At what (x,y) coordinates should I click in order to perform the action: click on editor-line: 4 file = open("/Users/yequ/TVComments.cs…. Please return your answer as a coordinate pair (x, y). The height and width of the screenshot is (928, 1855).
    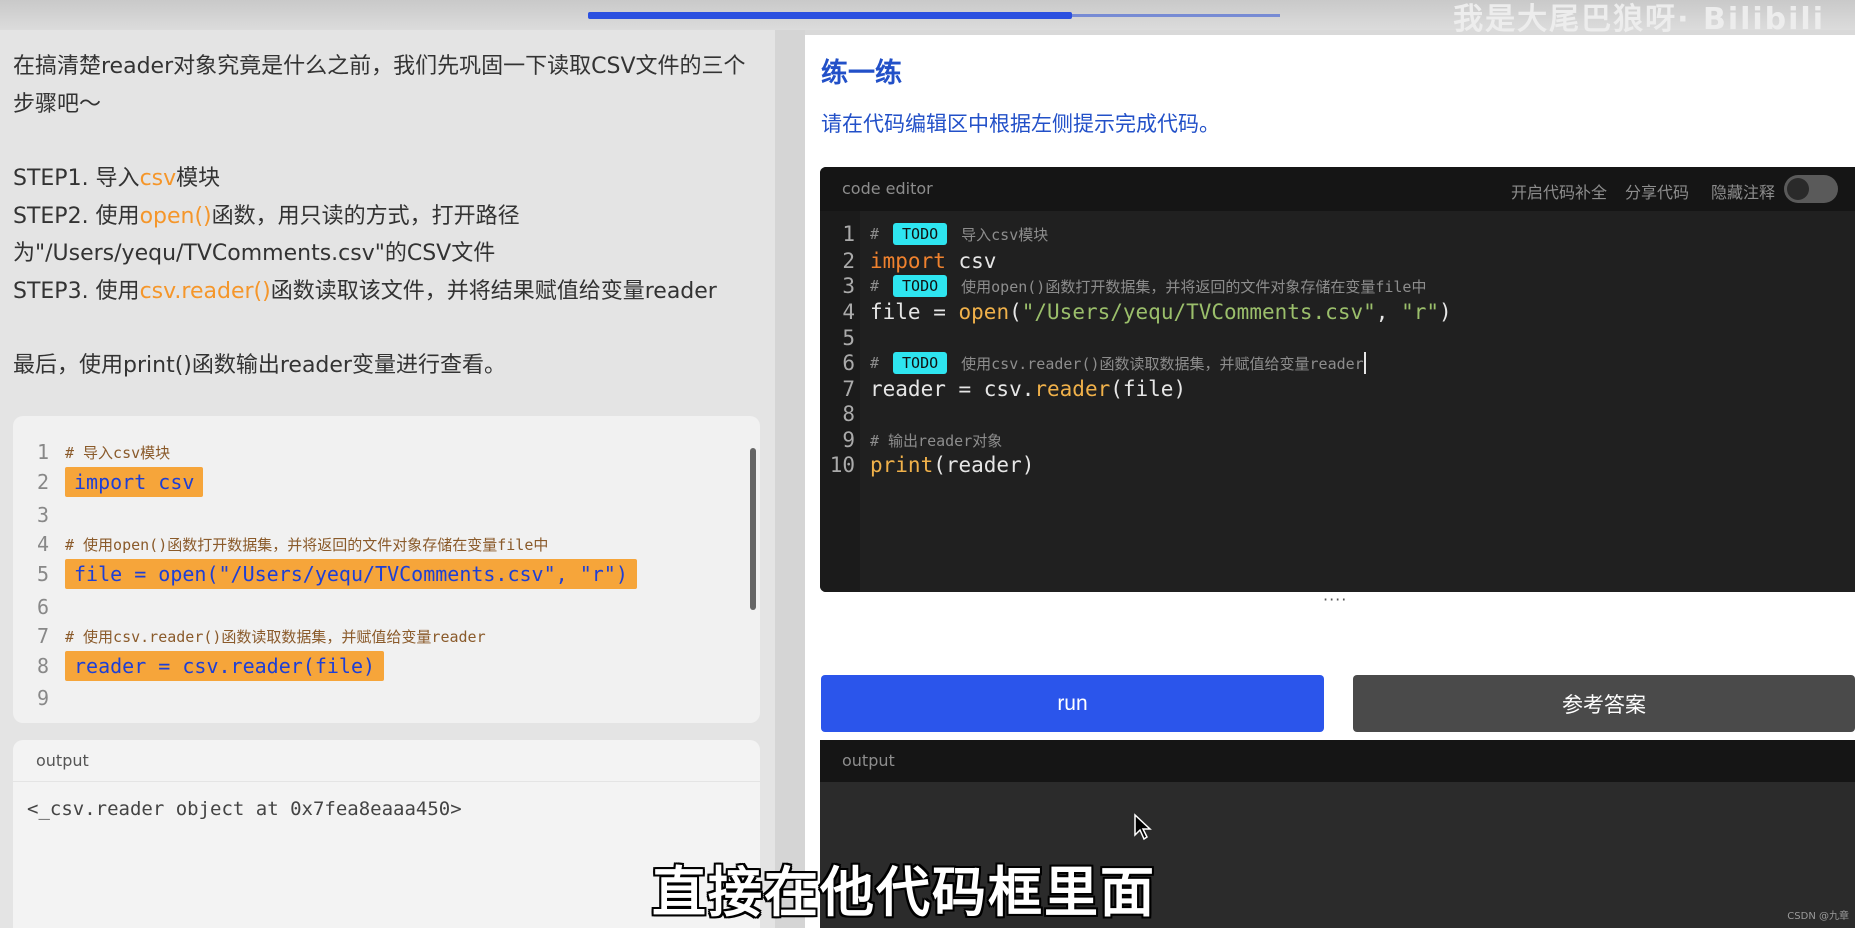
    Looking at the image, I should click on (1136, 312).